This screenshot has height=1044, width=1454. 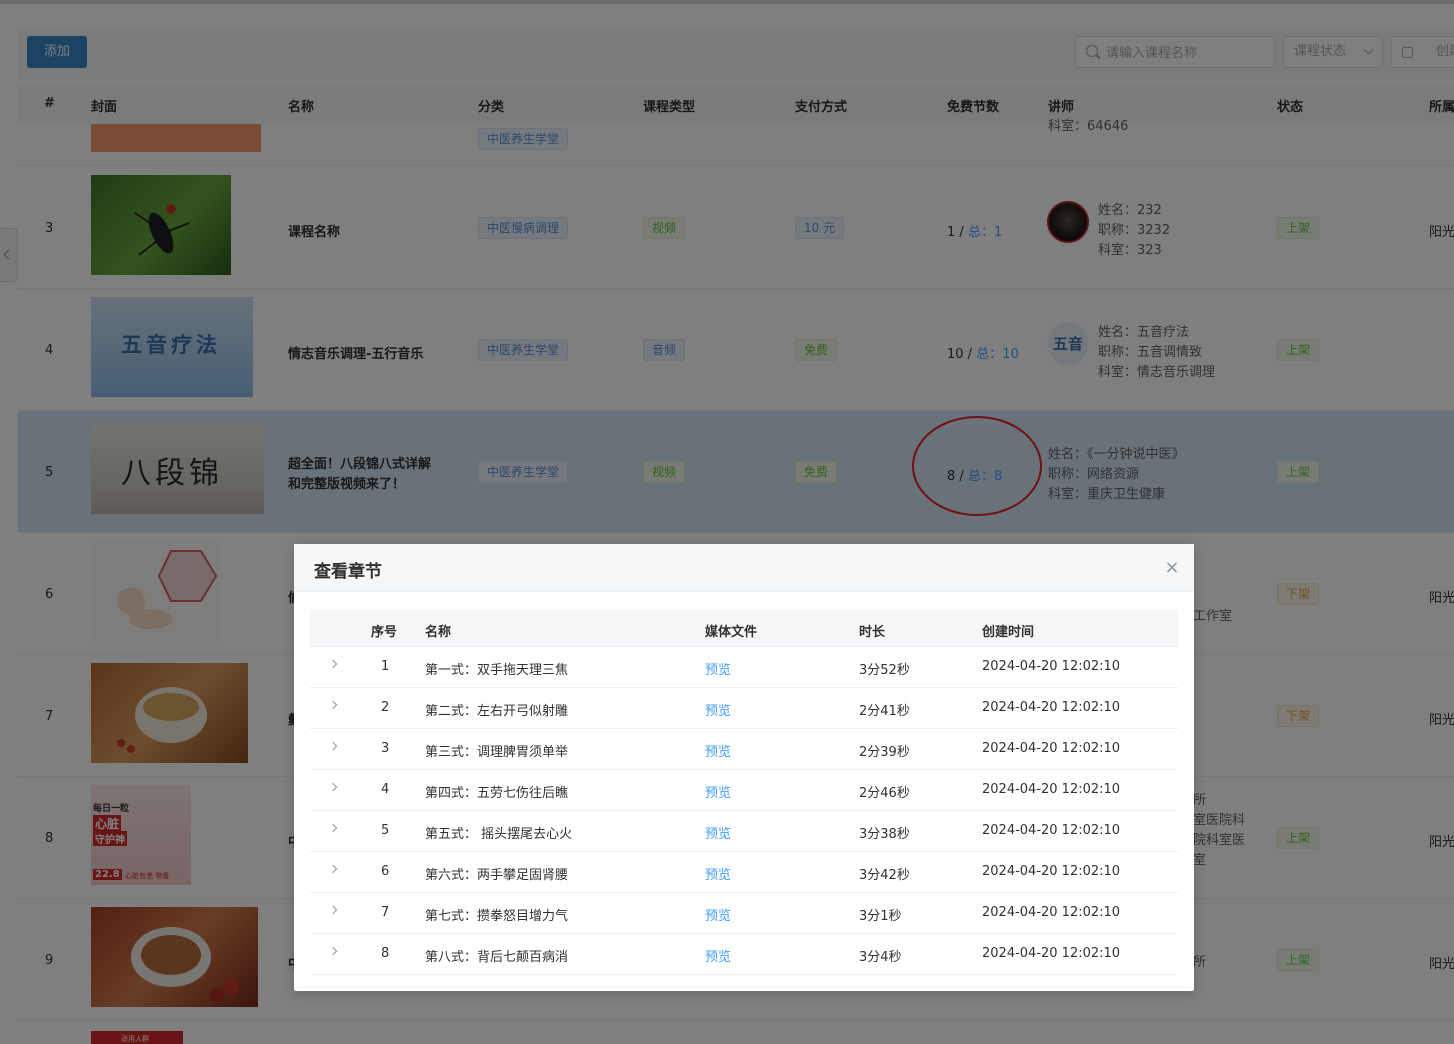 I want to click on chapter-name: 第六式：两手攀足固肾腰, so click(x=497, y=875).